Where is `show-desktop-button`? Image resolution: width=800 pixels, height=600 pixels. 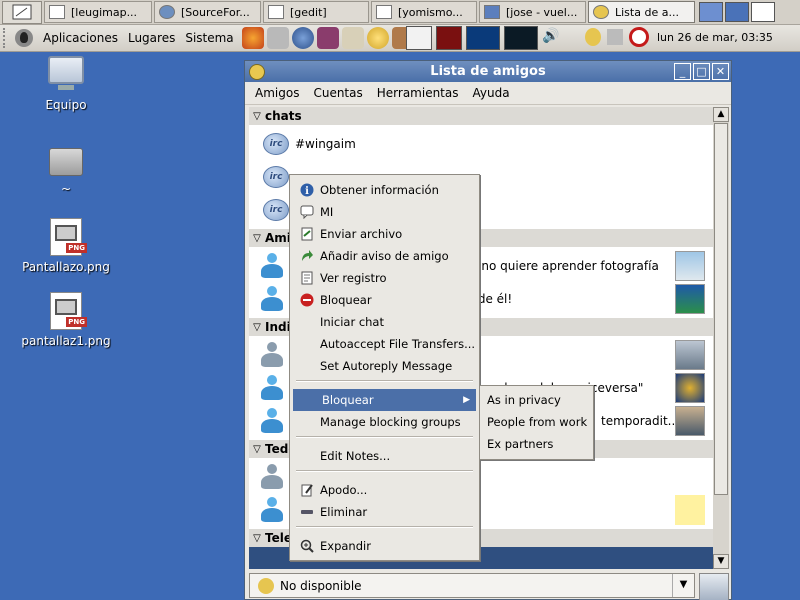 show-desktop-button is located at coordinates (22, 12).